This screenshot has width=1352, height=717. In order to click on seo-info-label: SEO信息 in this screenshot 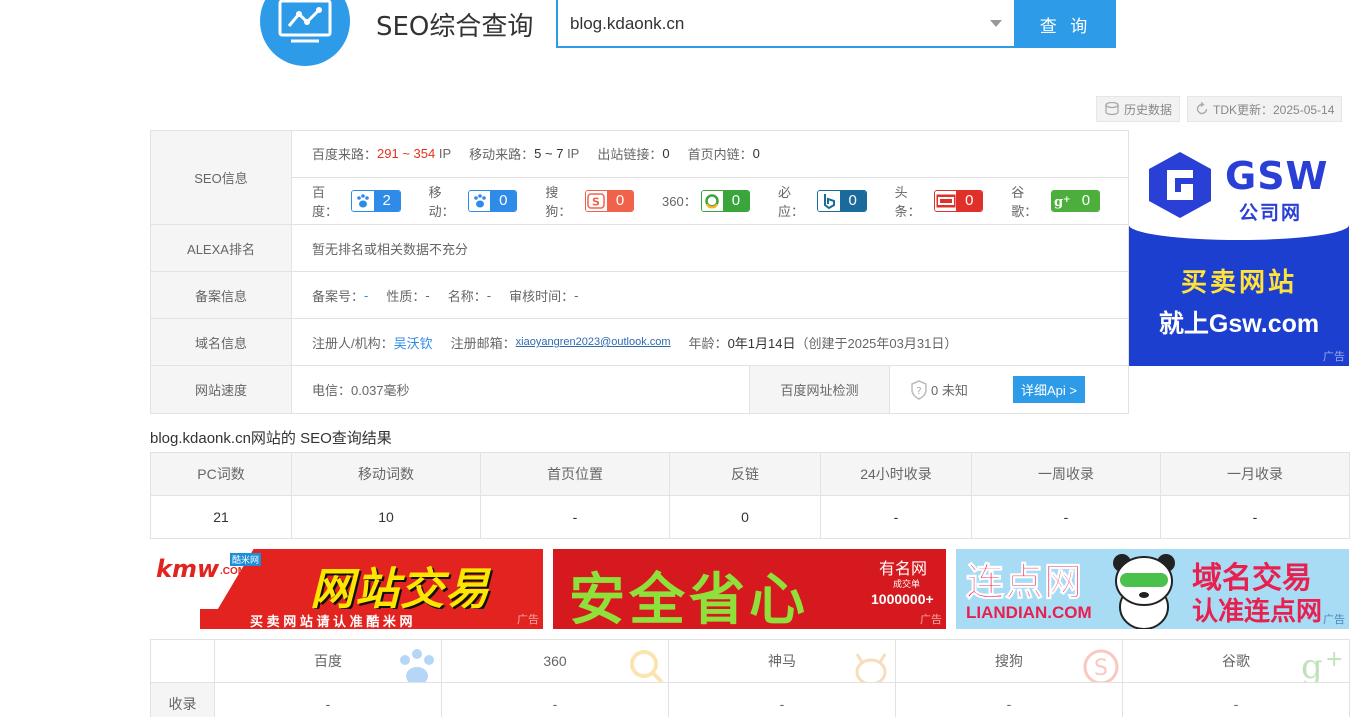, I will do `click(221, 177)`.